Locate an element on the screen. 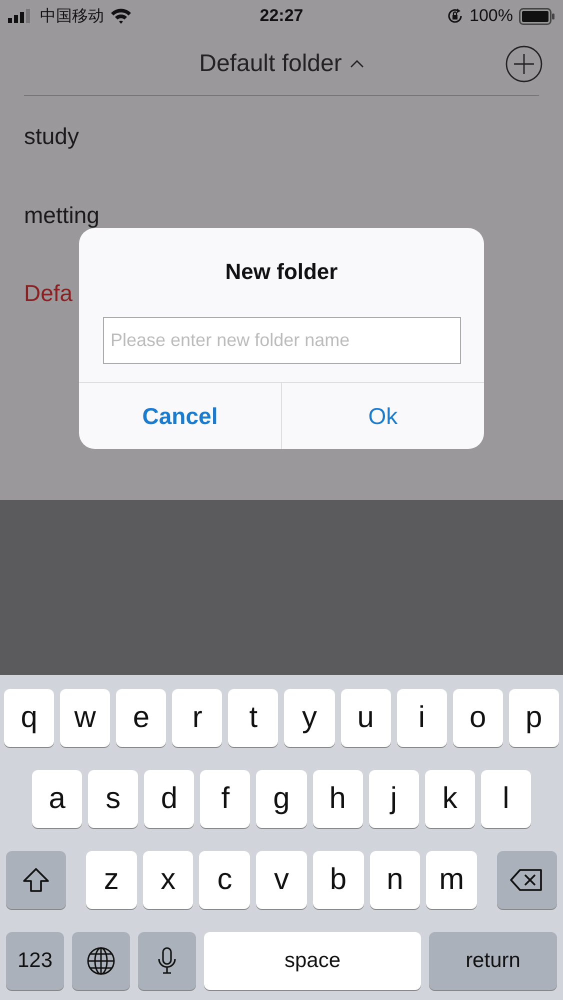  letter-key: c is located at coordinates (224, 880).